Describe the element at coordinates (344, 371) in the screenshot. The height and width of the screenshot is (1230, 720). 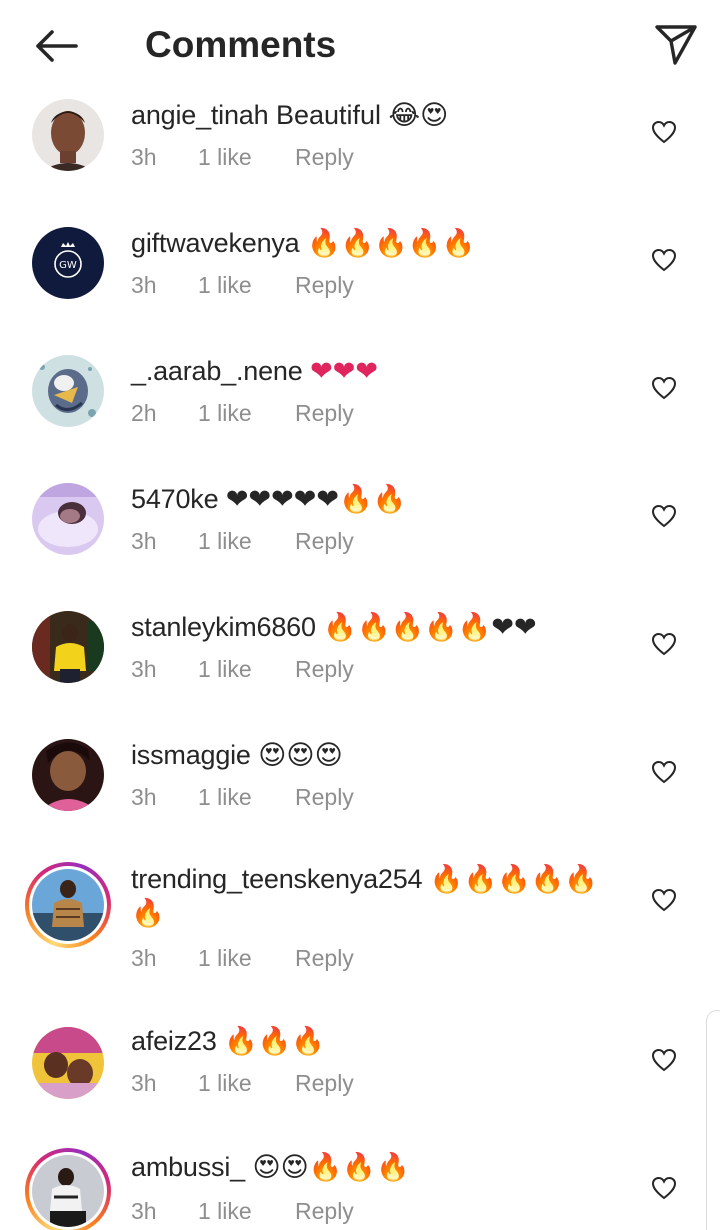
I see `comment-text: ❤❤❤` at that location.